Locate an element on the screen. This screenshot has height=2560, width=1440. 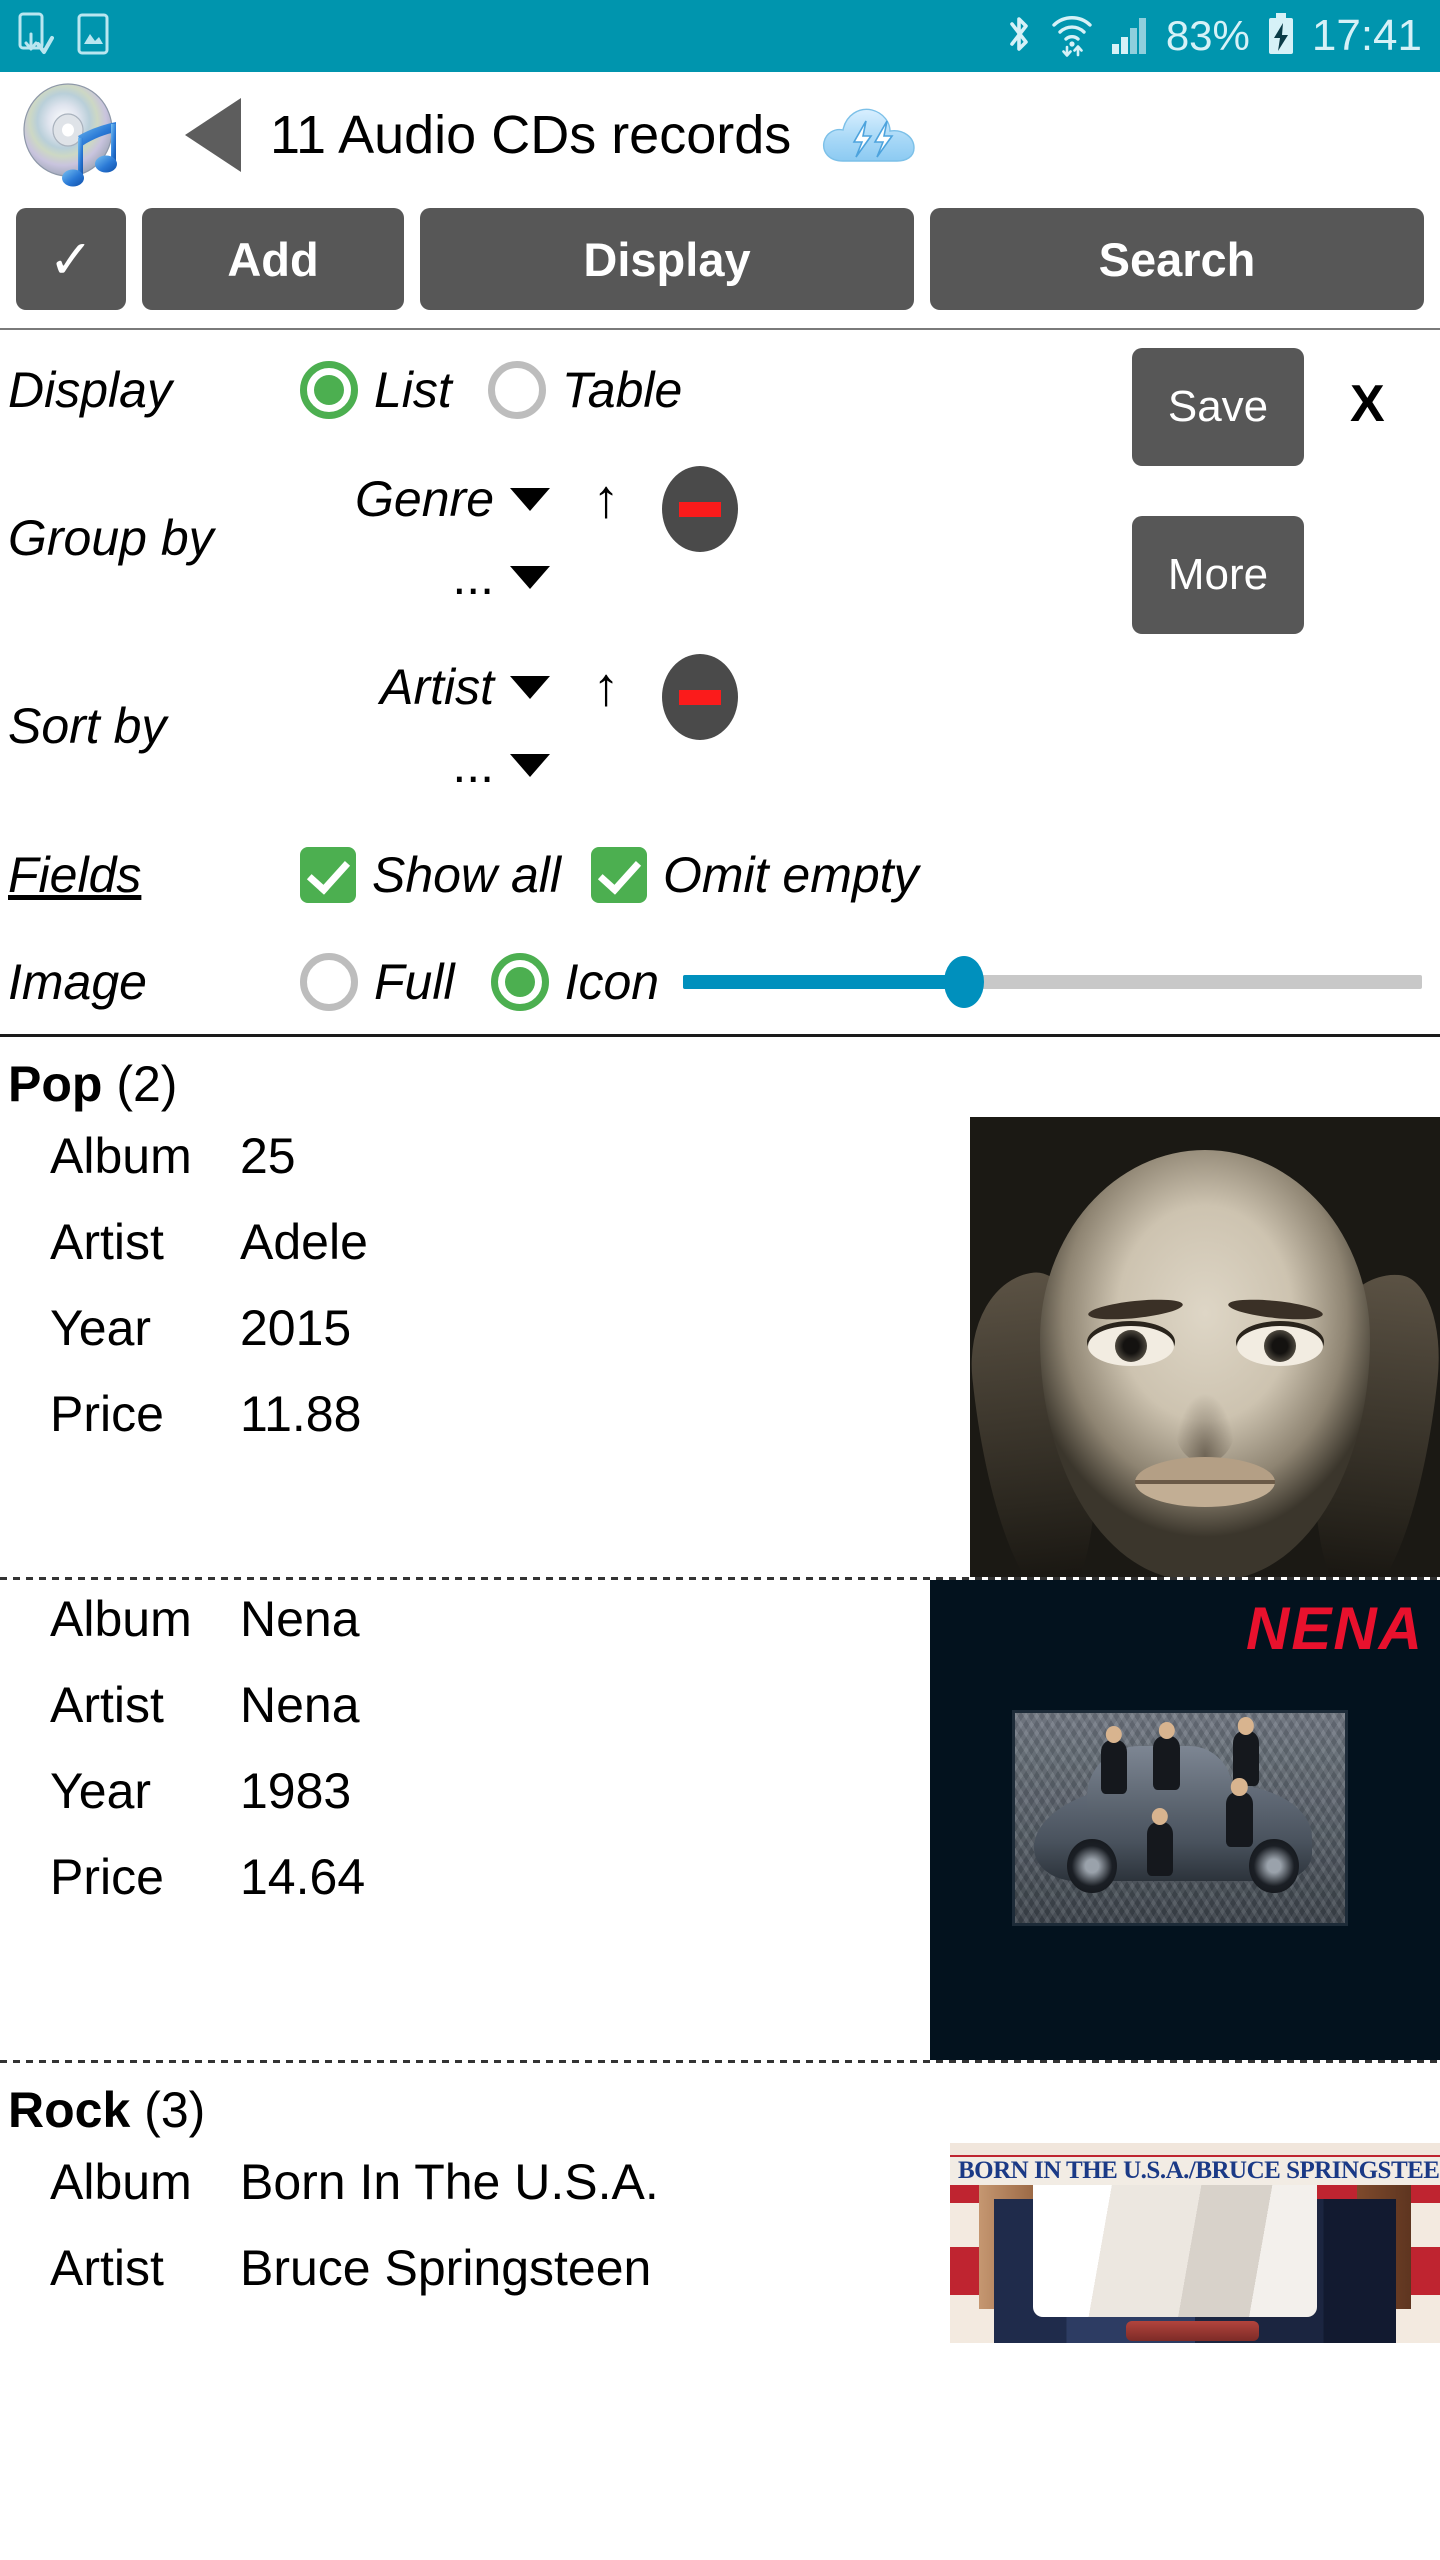
lips is located at coordinates (1205, 1482).